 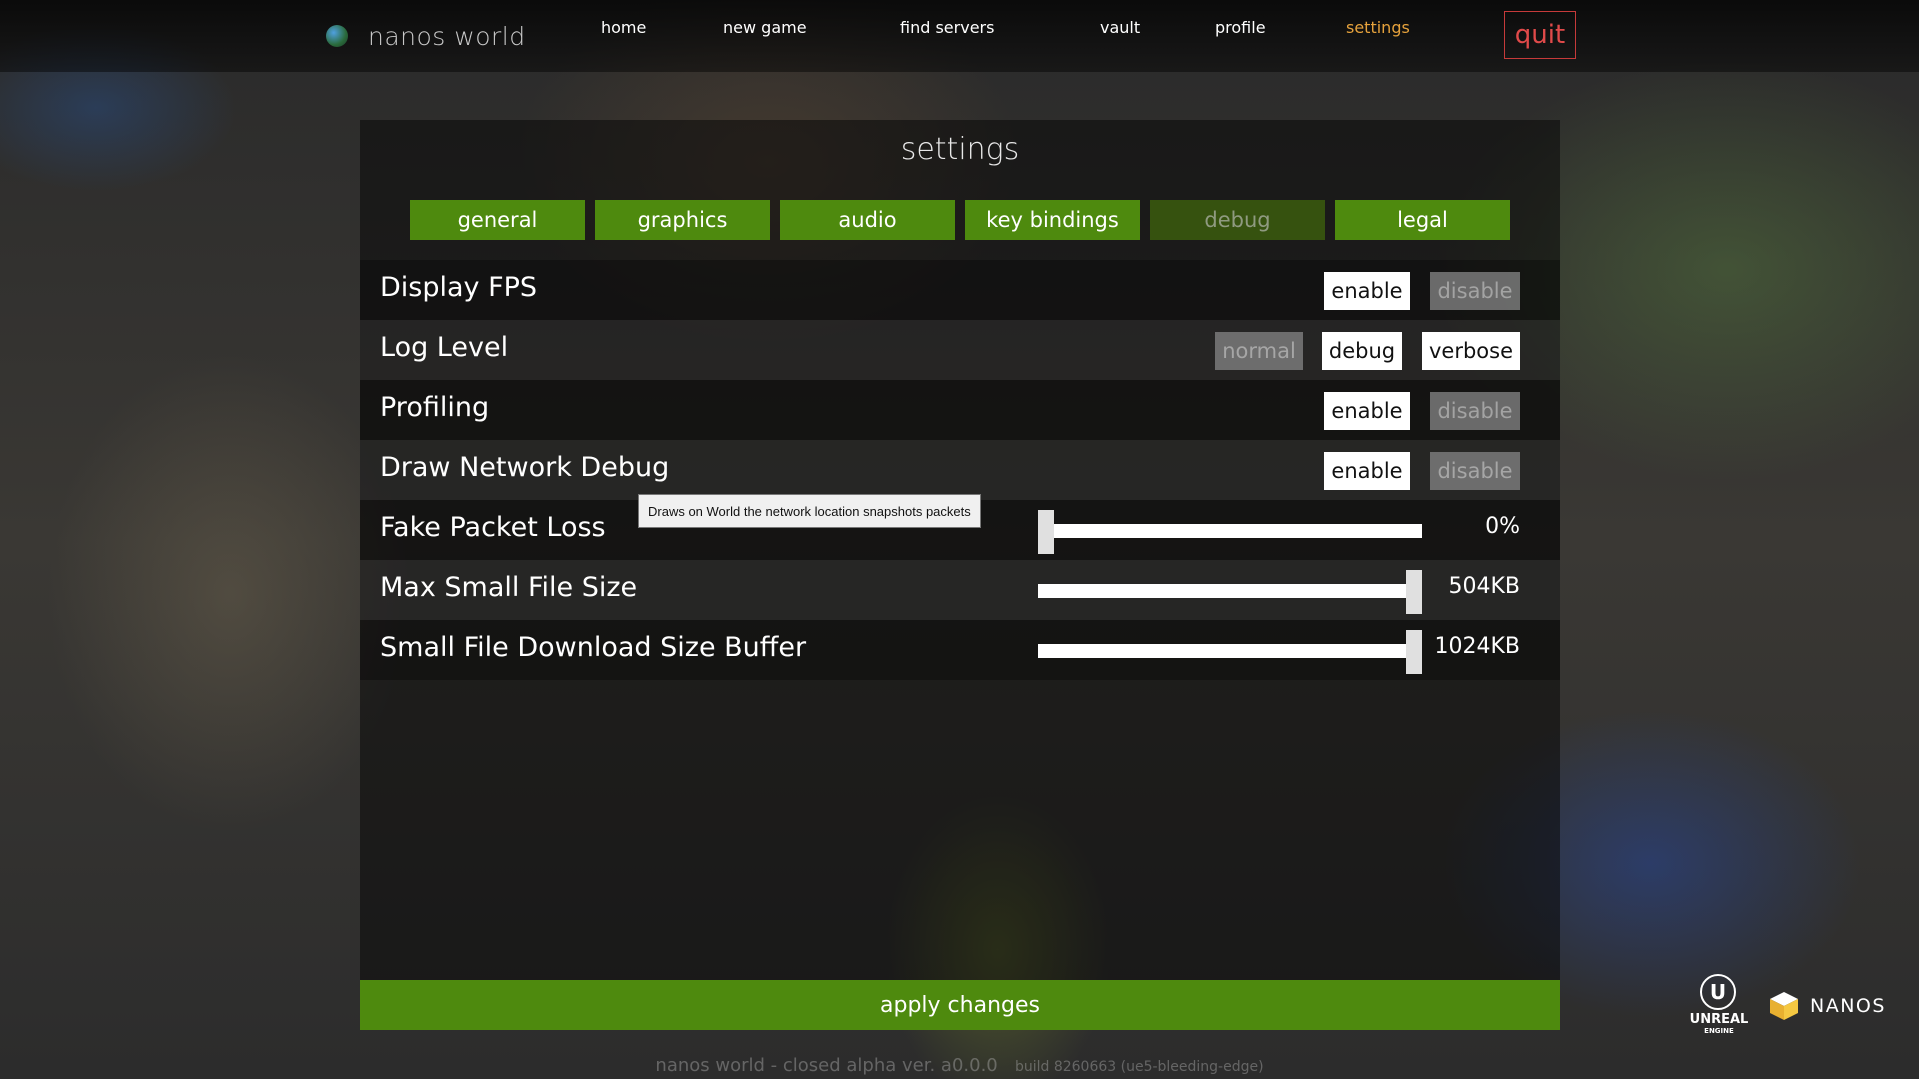 I want to click on nanos-logo: NANOS, so click(x=1827, y=1006).